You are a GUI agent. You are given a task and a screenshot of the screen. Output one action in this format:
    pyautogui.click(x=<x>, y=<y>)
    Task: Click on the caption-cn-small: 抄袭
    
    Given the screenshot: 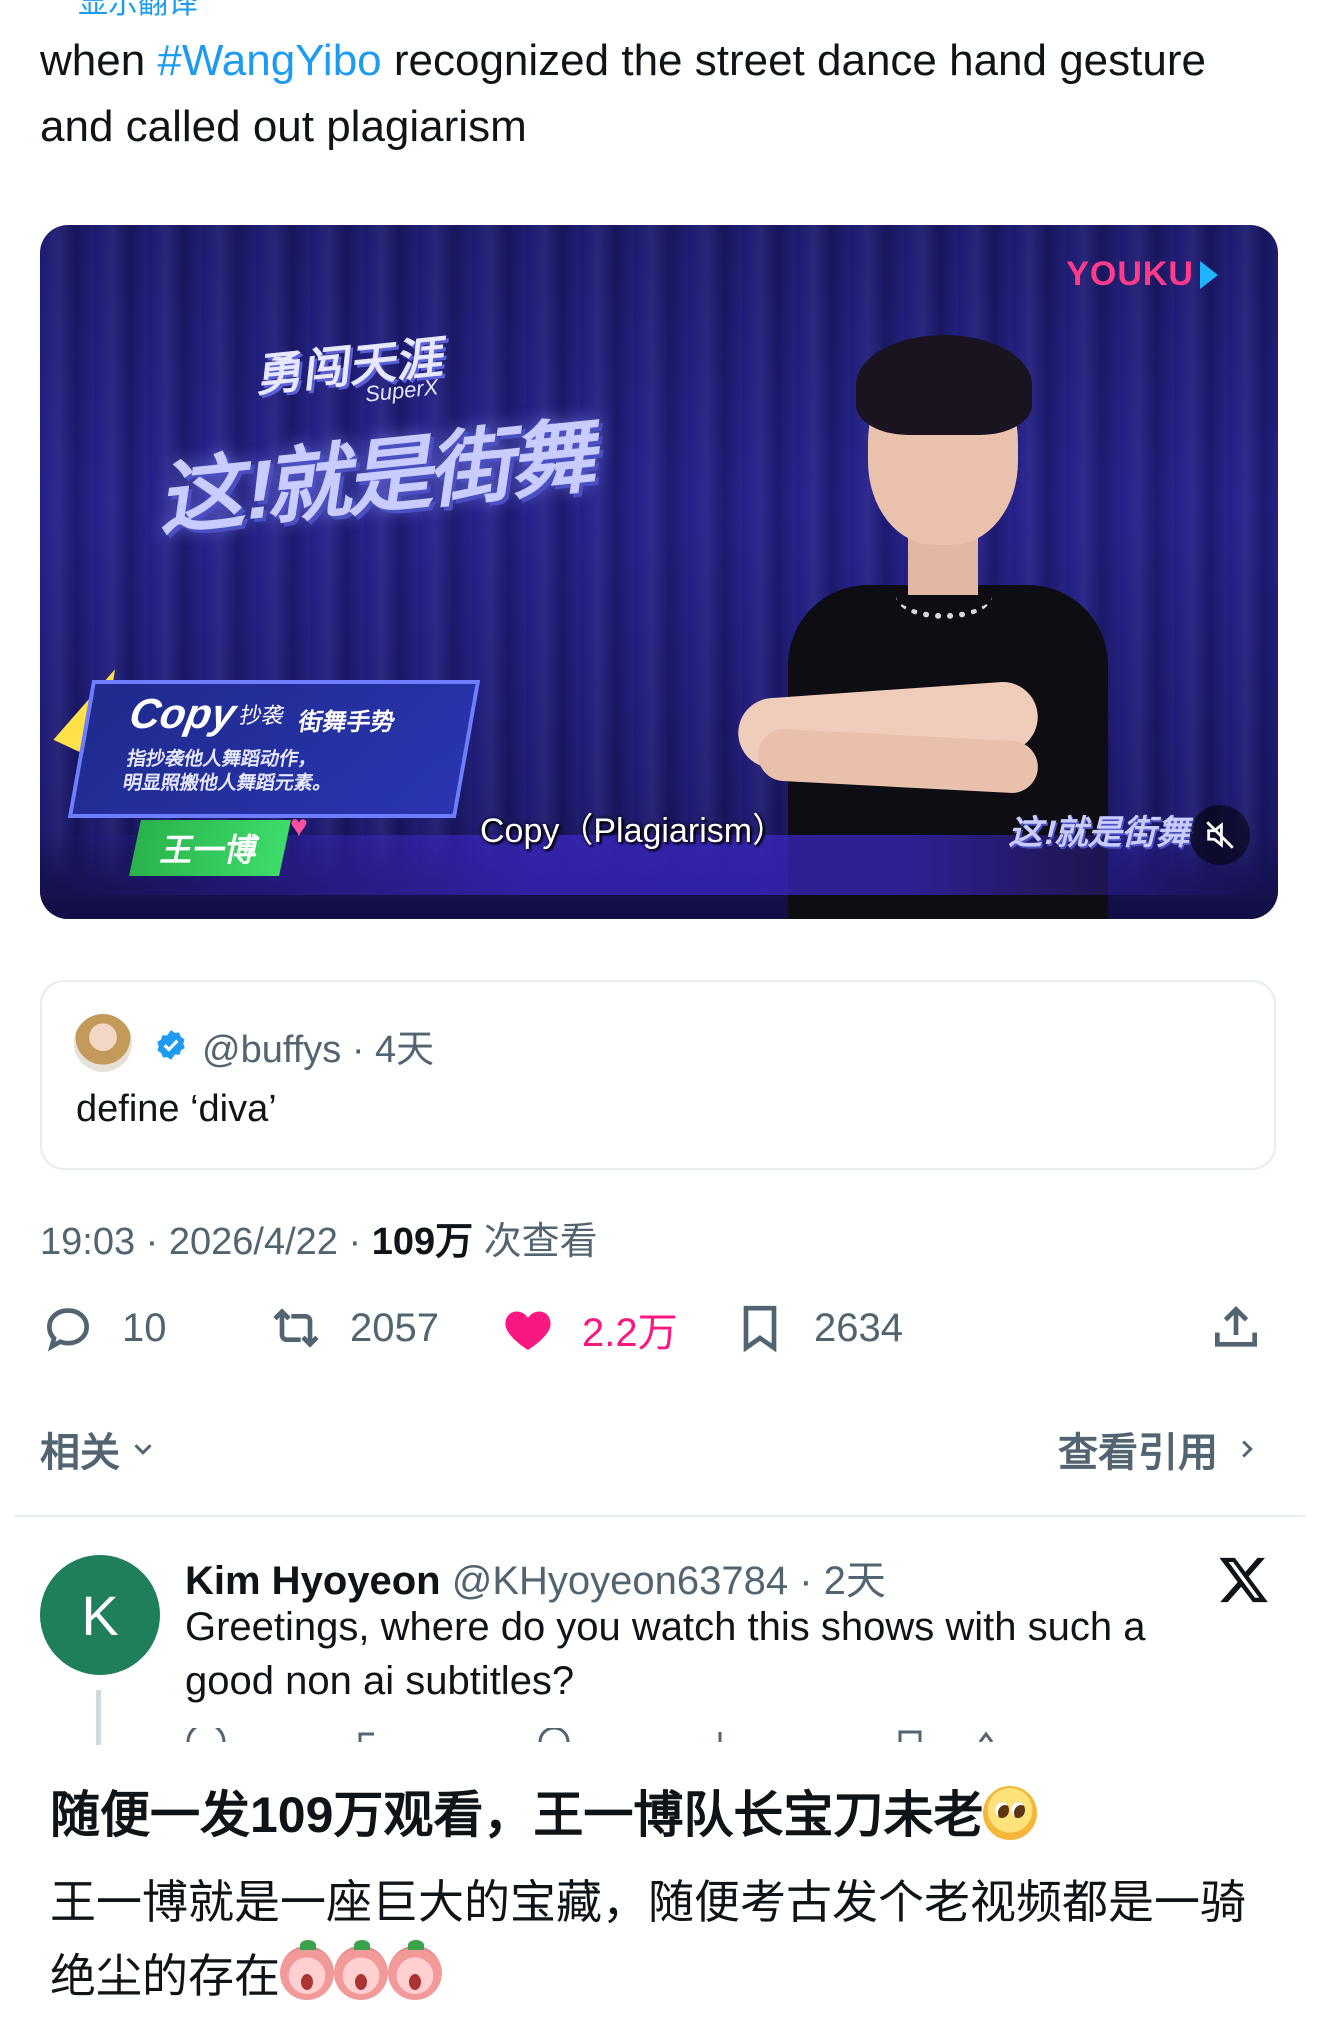 What is the action you would take?
    pyautogui.click(x=262, y=715)
    